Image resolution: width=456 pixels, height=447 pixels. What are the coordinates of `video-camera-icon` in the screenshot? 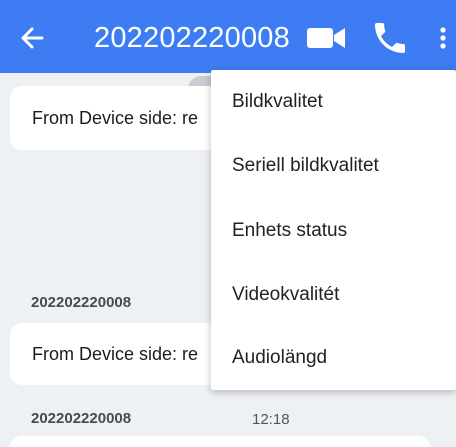 It's located at (326, 38).